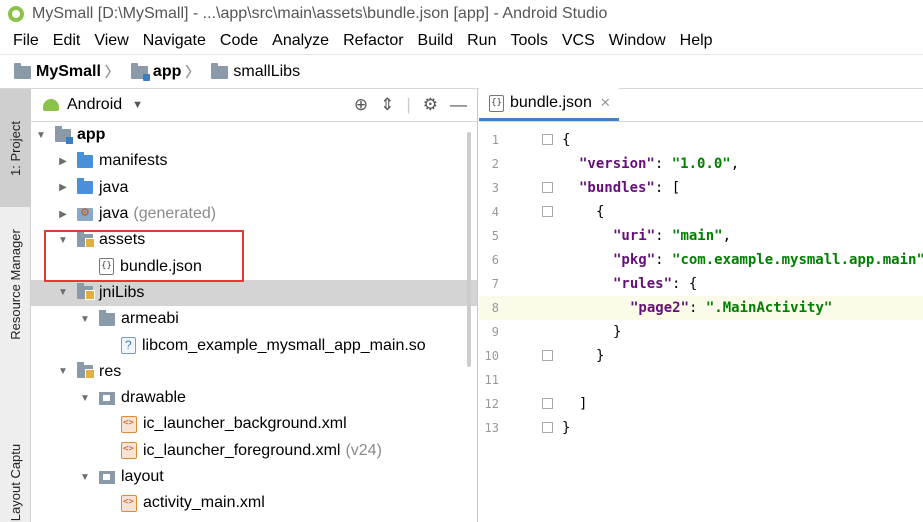 The width and height of the screenshot is (923, 522). Describe the element at coordinates (797, 260) in the screenshot. I see `json-string: "com.example.mysmall.app.main"` at that location.